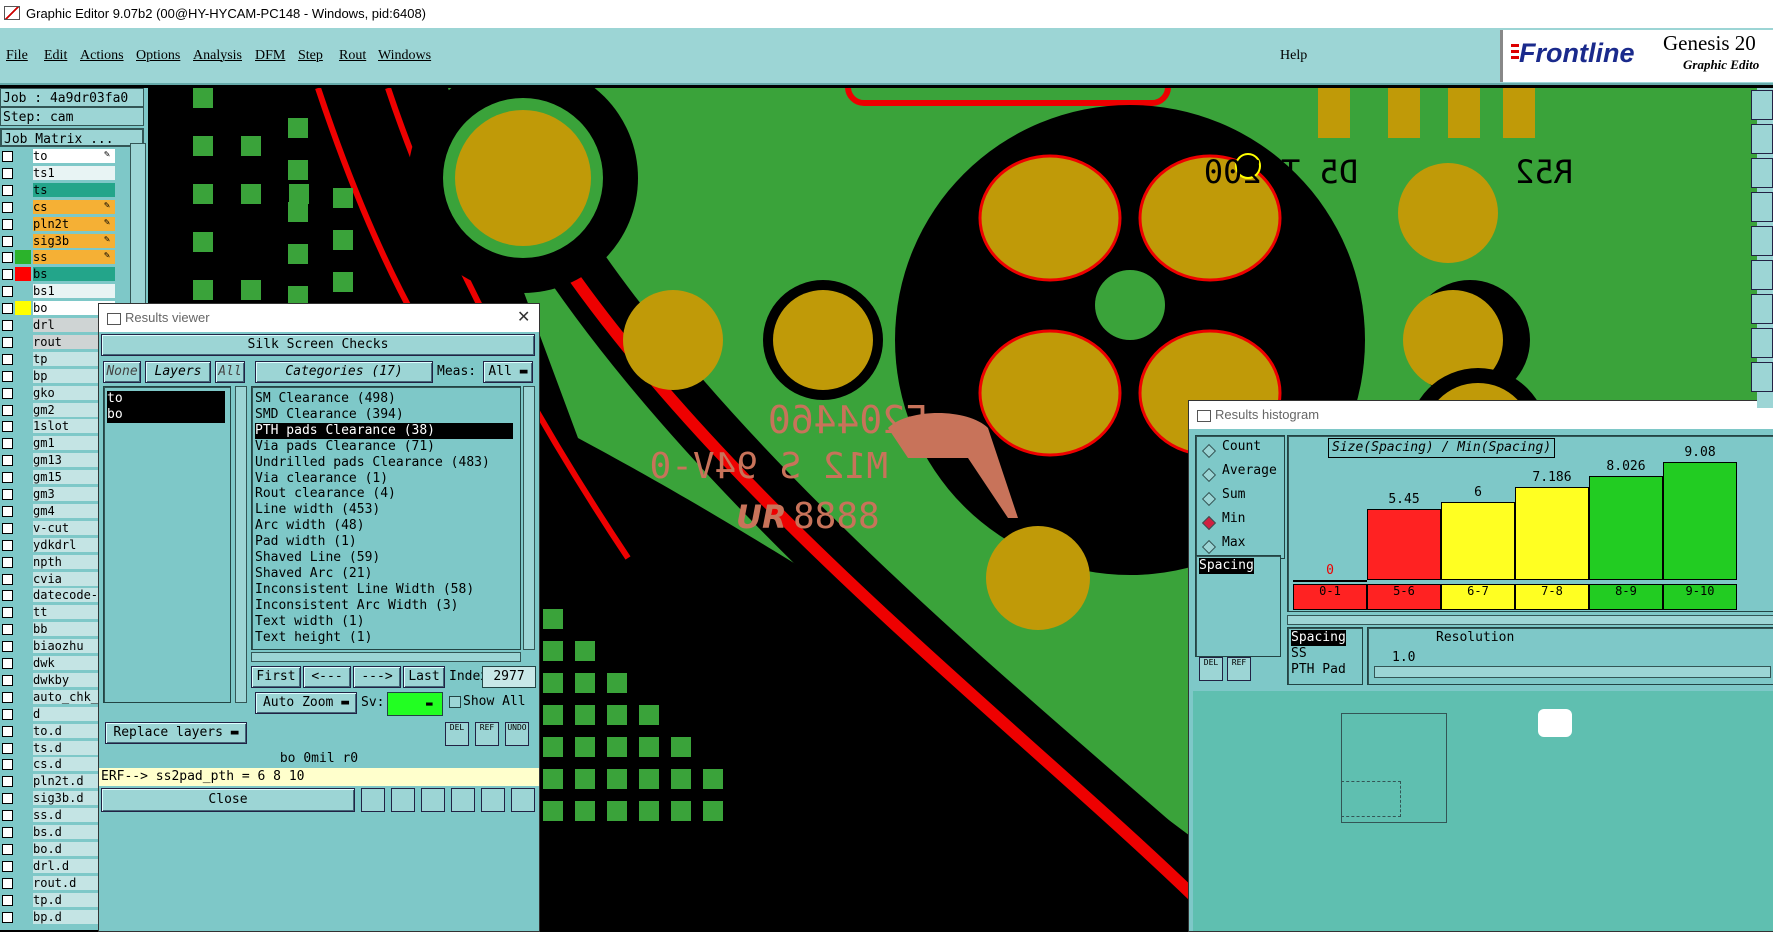 This screenshot has width=1773, height=932. What do you see at coordinates (313, 638) in the screenshot?
I see `category-item: Text height (1)` at bounding box center [313, 638].